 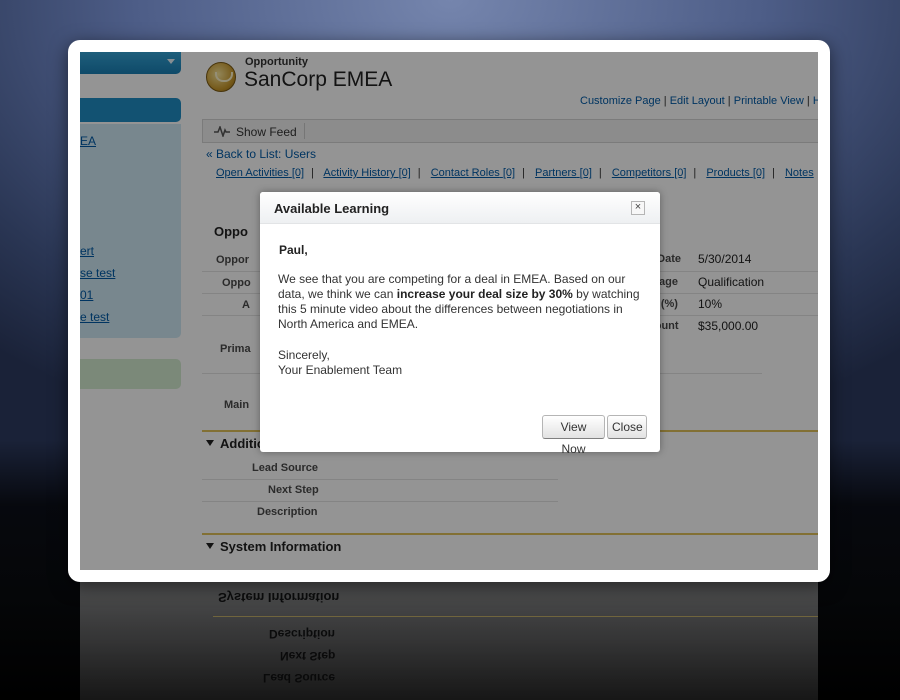 What do you see at coordinates (332, 208) in the screenshot?
I see `dialog-title: Available Learning` at bounding box center [332, 208].